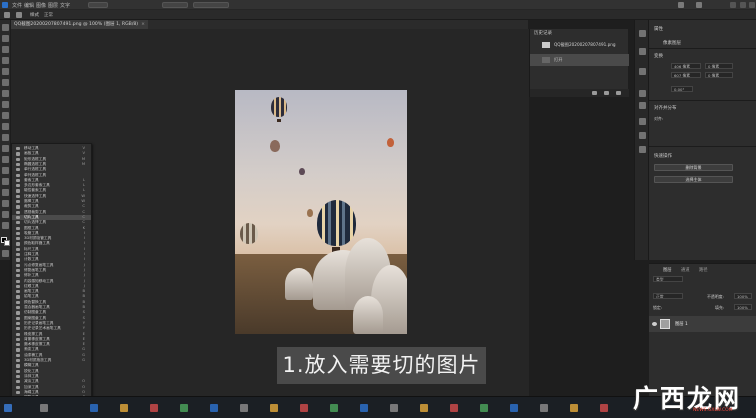 The image size is (756, 418). Describe the element at coordinates (606, 93) in the screenshot. I see `camera-icon` at that location.